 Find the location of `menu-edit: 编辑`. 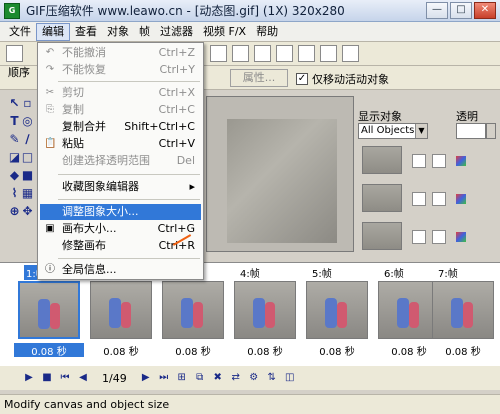

menu-edit: 编辑 is located at coordinates (53, 31).